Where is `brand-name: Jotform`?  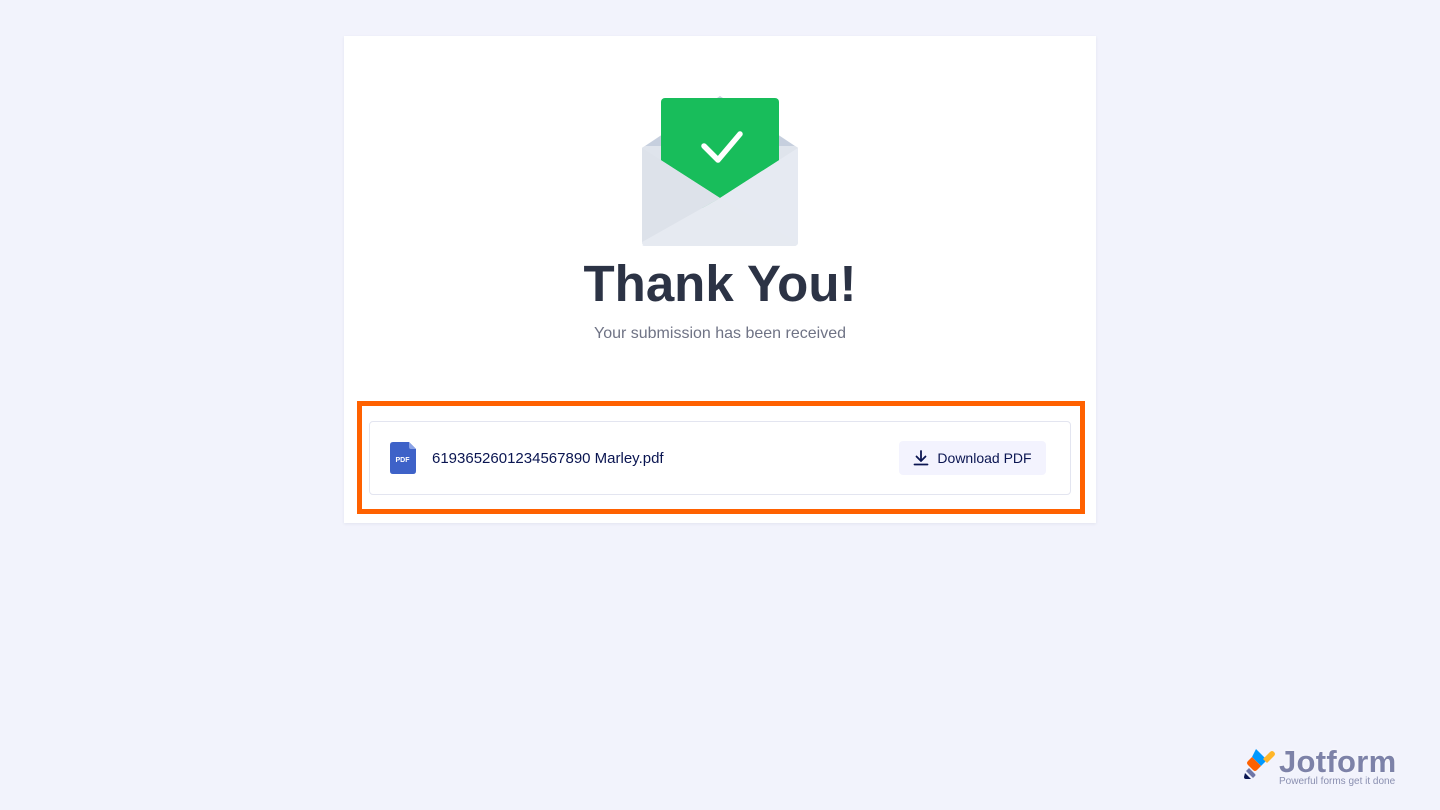
brand-name: Jotform is located at coordinates (1338, 761).